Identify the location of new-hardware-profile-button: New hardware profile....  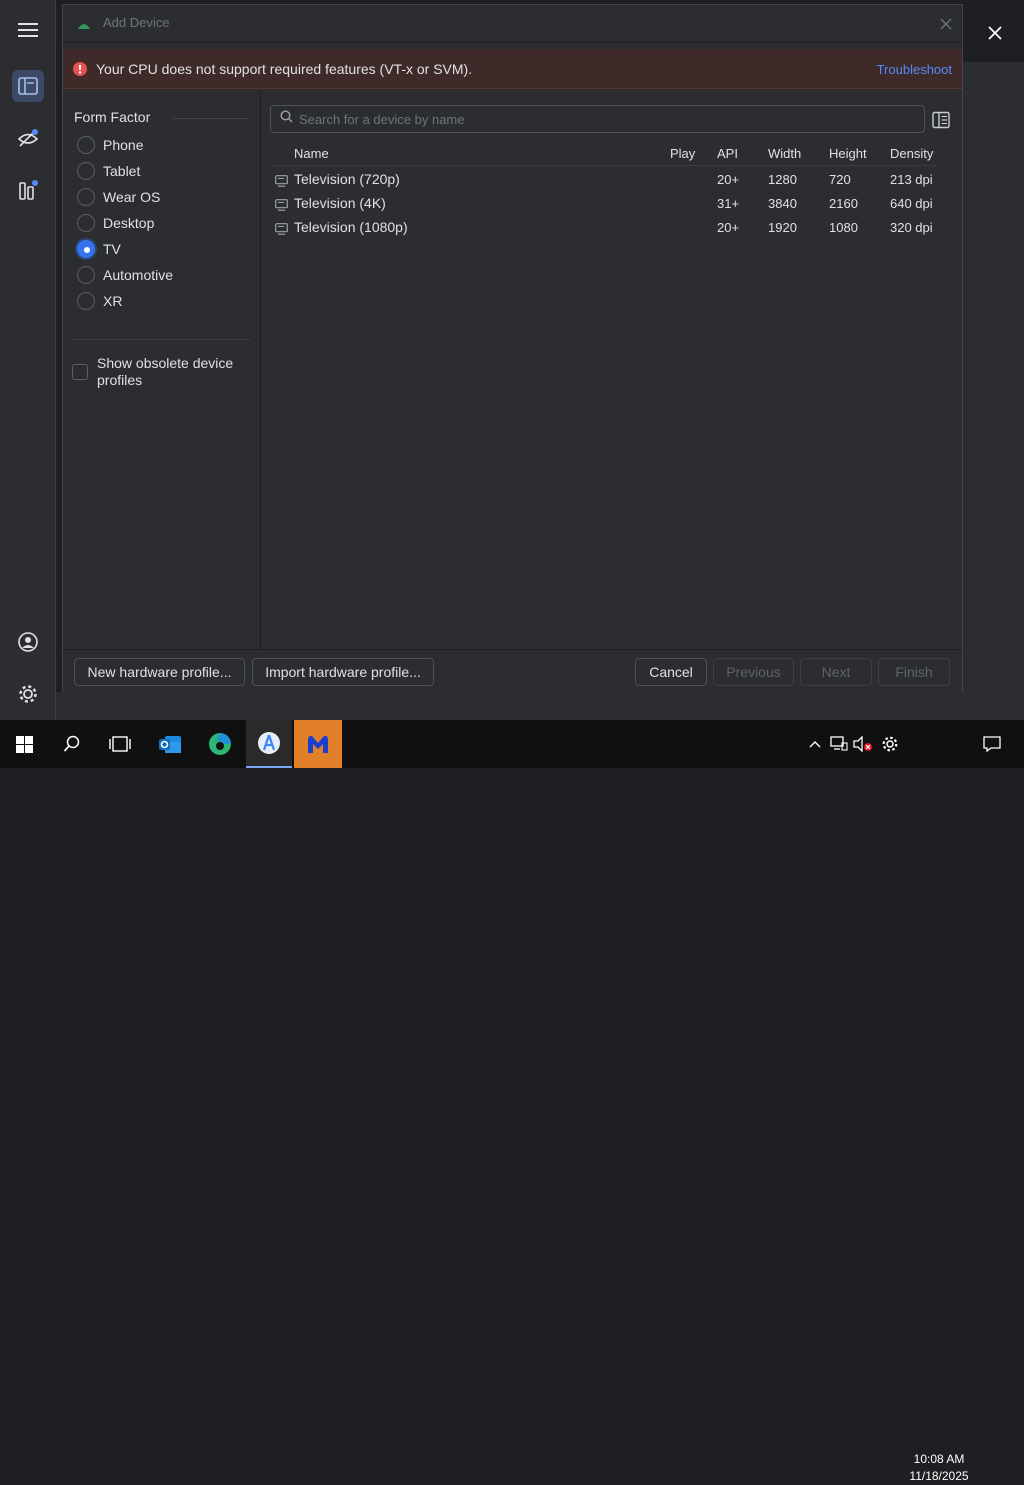
(159, 672).